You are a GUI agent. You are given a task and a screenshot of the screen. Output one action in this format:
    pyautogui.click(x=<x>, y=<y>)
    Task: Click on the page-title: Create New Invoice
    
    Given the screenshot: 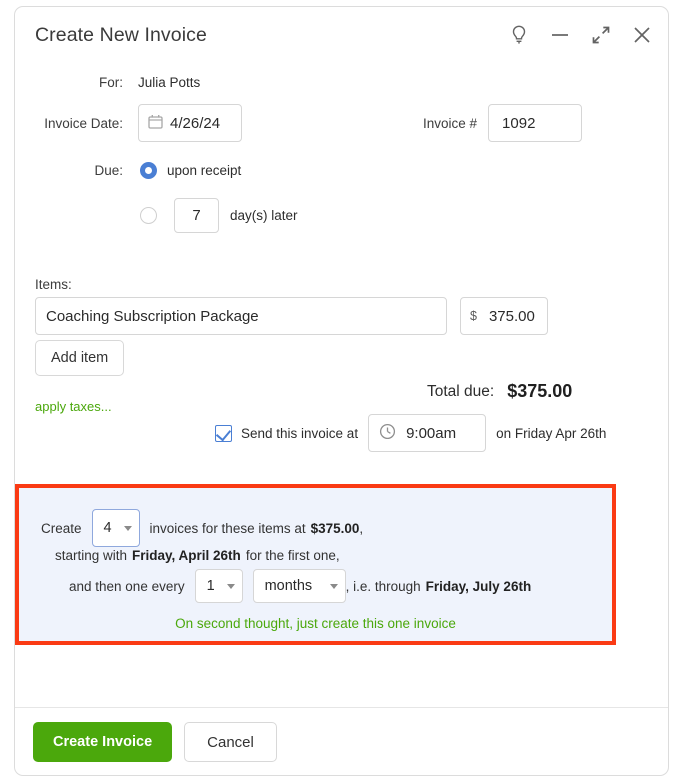 What is the action you would take?
    pyautogui.click(x=121, y=35)
    